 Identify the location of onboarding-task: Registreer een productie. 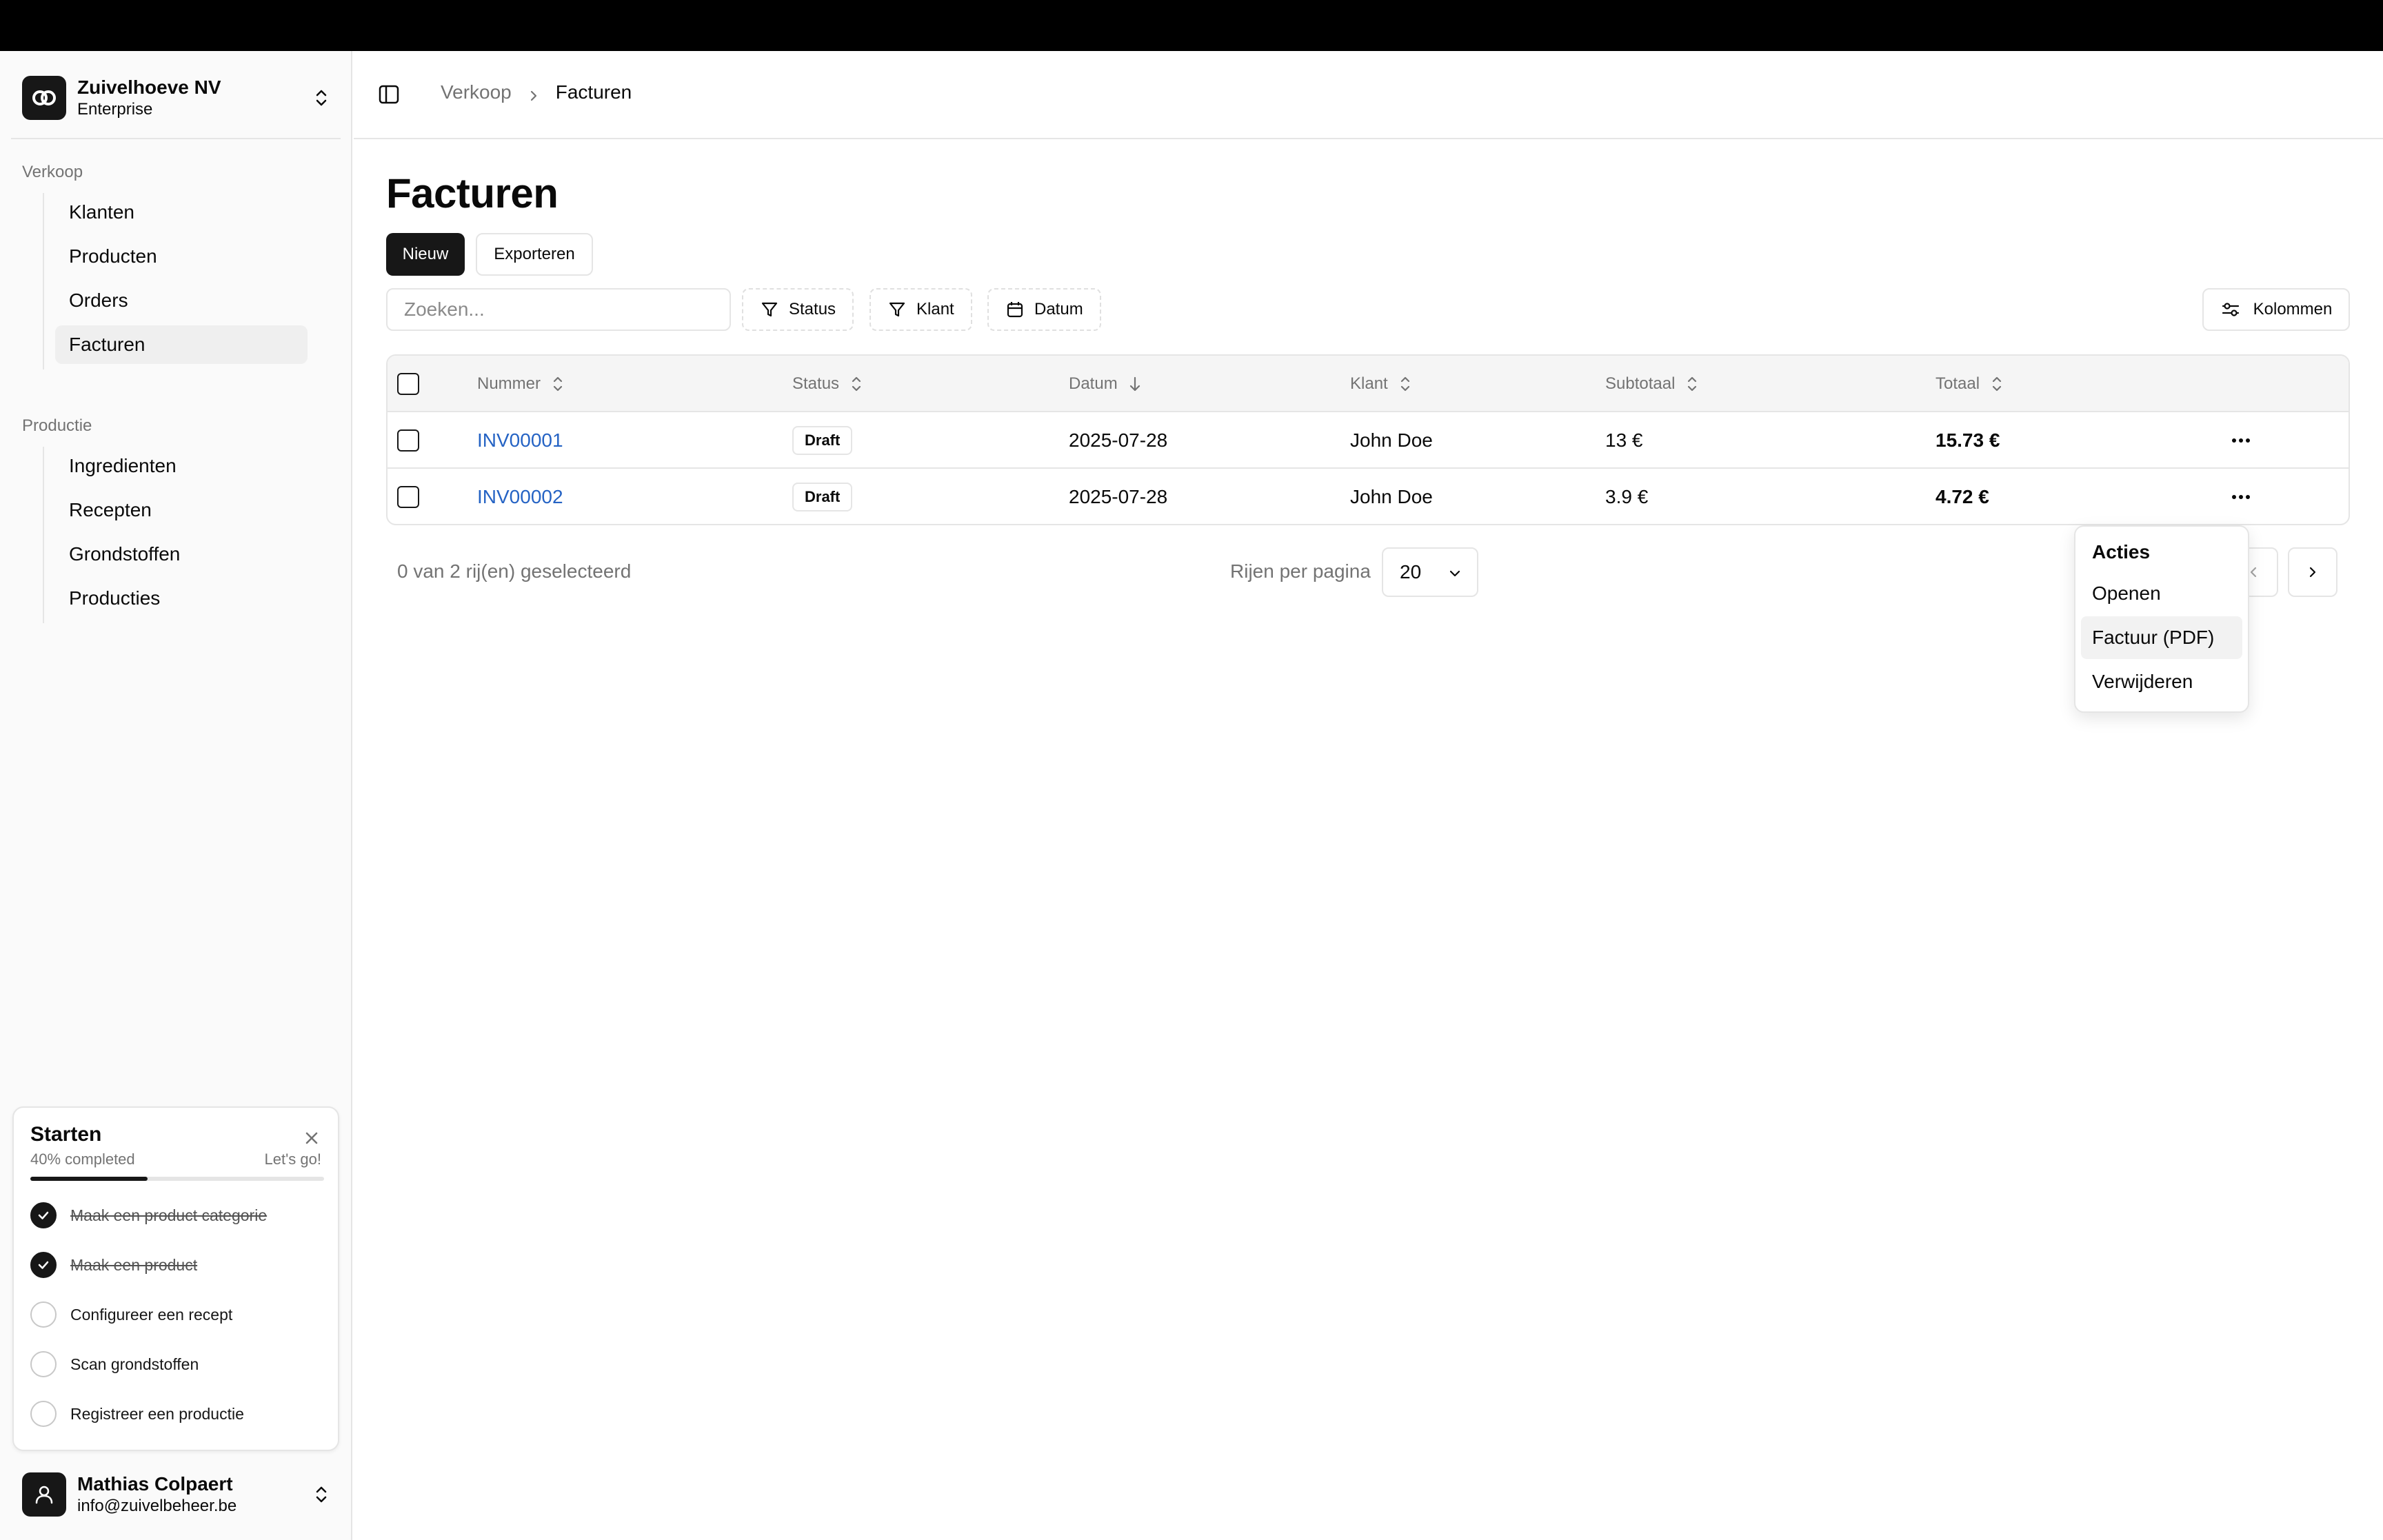
(137, 1414).